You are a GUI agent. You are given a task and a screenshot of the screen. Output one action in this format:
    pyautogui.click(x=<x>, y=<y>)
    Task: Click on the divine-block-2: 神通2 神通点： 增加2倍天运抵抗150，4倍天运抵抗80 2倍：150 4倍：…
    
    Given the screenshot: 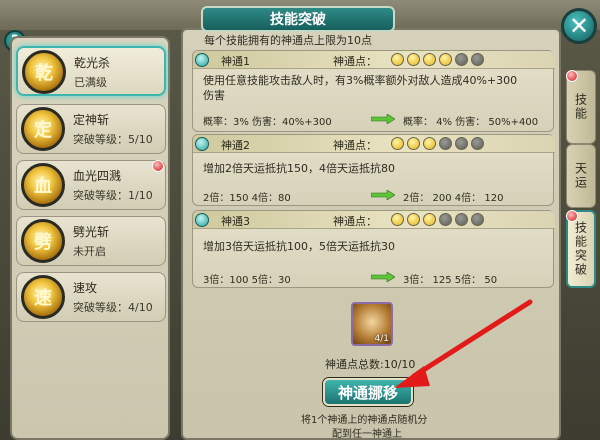 What is the action you would take?
    pyautogui.click(x=373, y=170)
    